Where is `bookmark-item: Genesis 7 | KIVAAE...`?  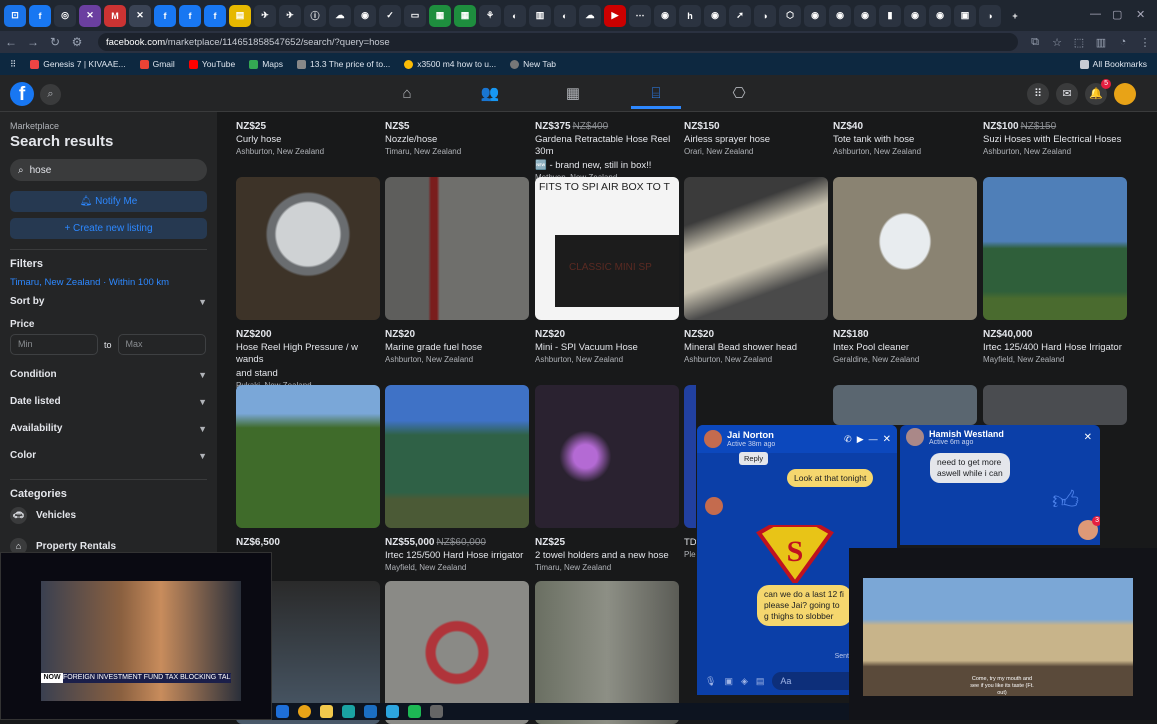
bookmark-item: Genesis 7 | KIVAAE... is located at coordinates (78, 64).